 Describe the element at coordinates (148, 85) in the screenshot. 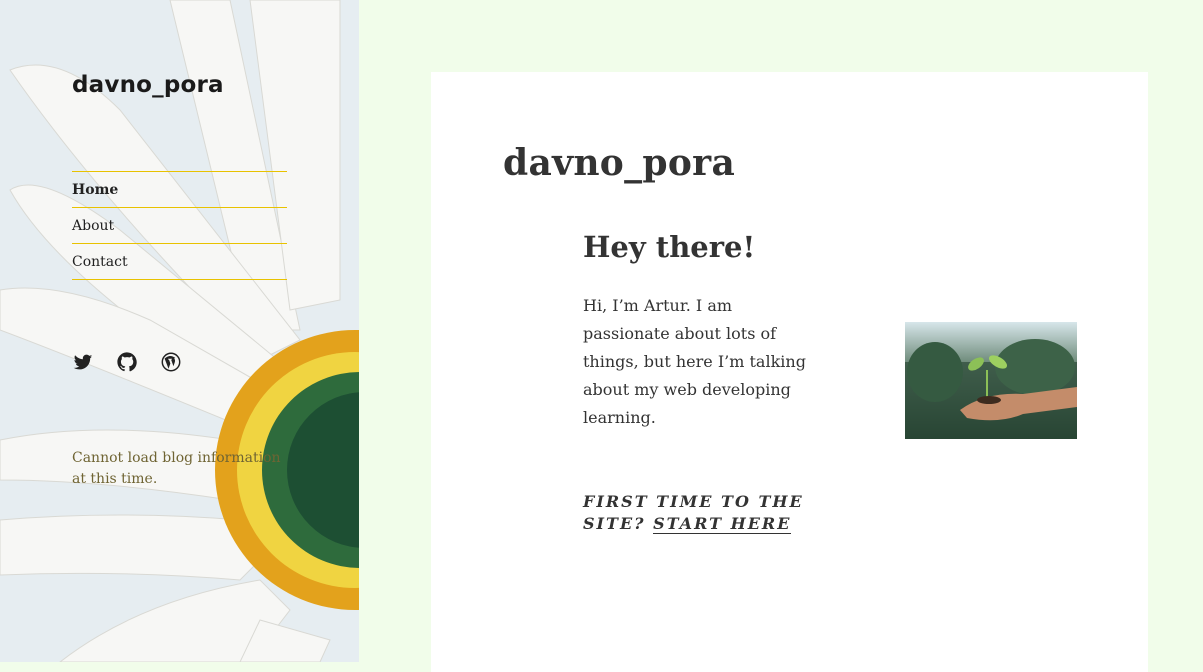

I see `site-title: davno_pora` at that location.